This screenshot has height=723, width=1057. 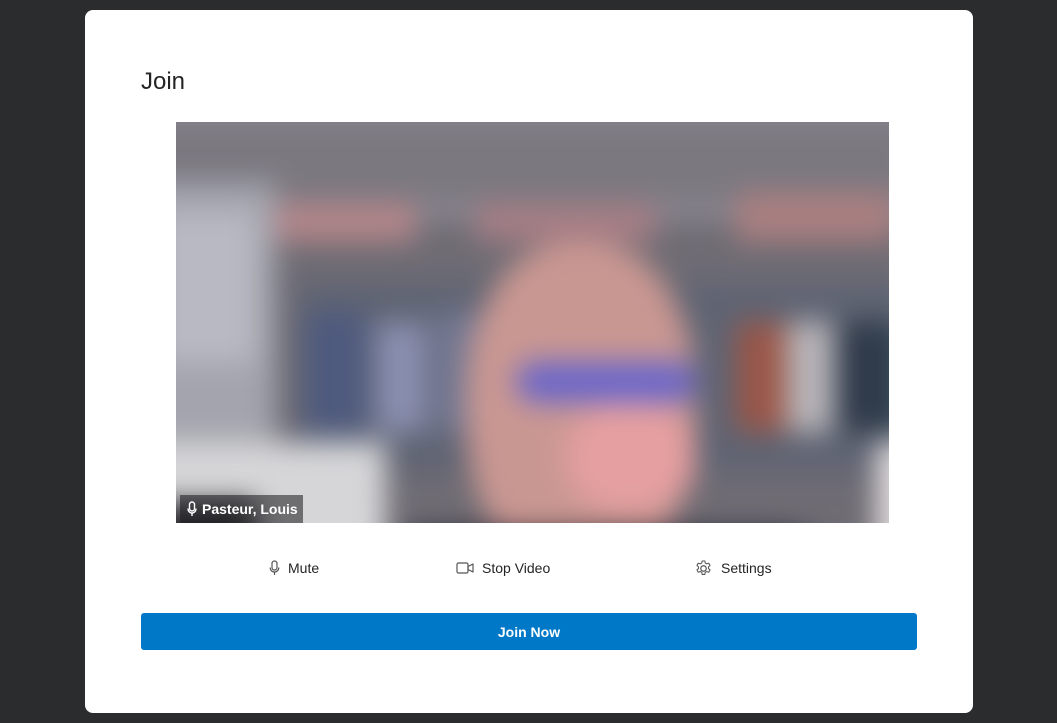 What do you see at coordinates (529, 631) in the screenshot?
I see `join-now-button: Join Now` at bounding box center [529, 631].